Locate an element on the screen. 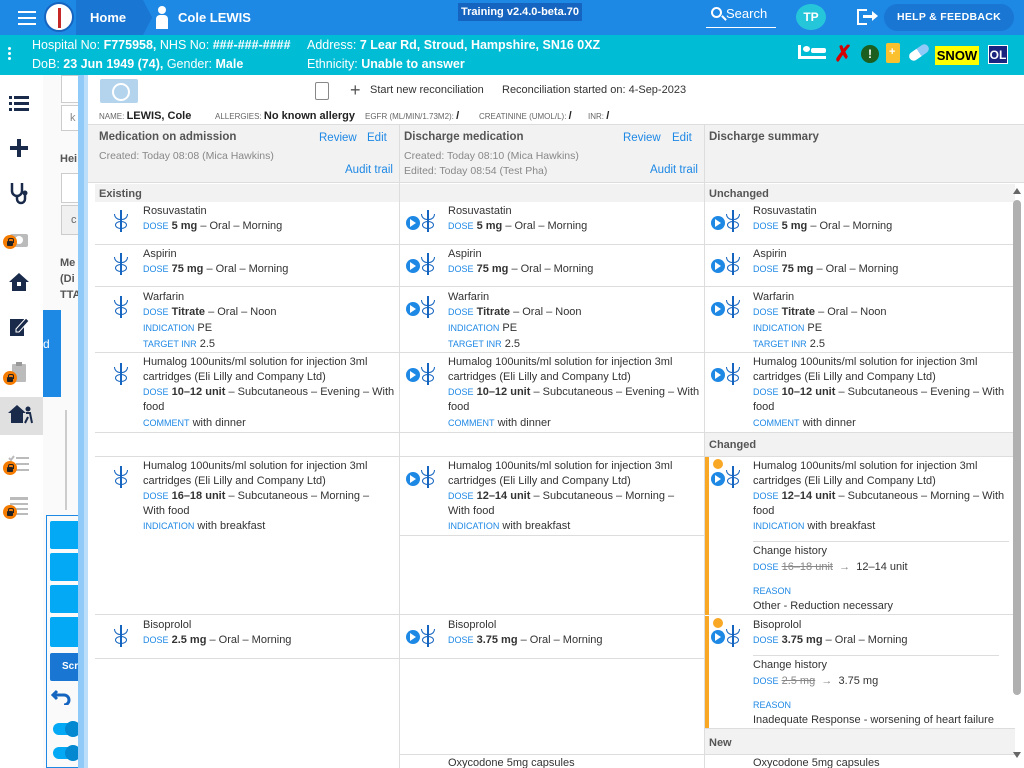 The image size is (1024, 768). discharge-audit-link: Audit trail is located at coordinates (674, 170).